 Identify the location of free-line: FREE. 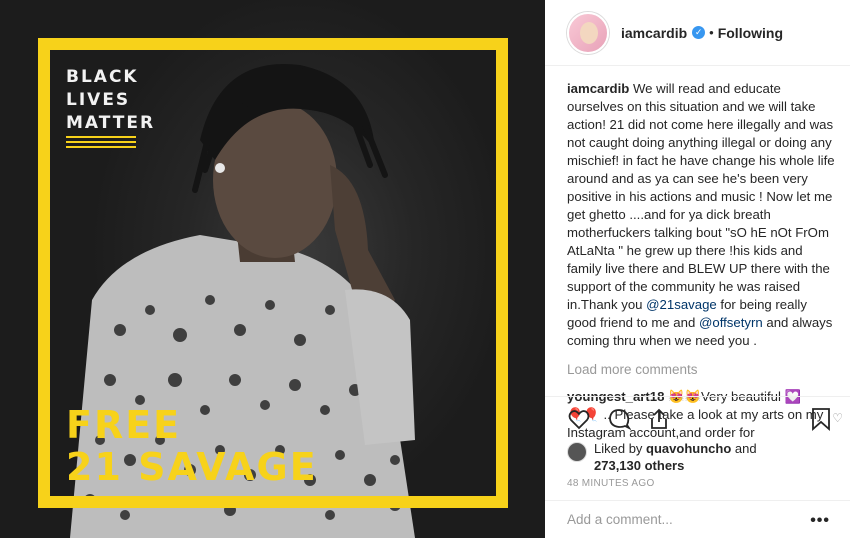
(124, 425).